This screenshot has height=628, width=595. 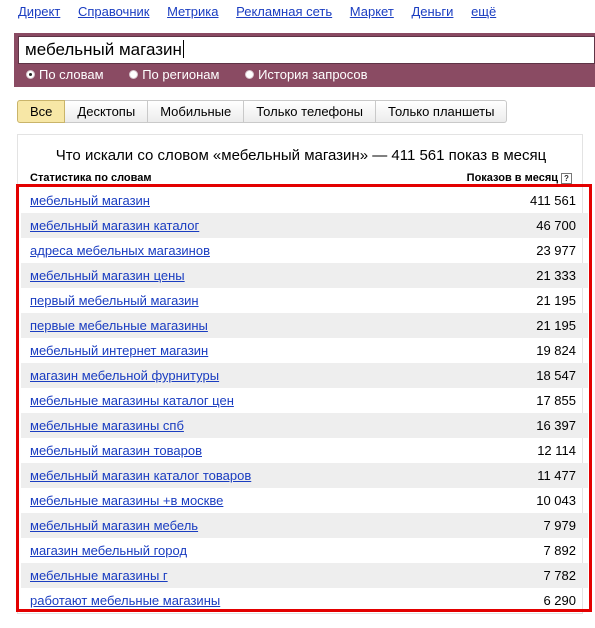 What do you see at coordinates (90, 200) in the screenshot?
I see `phrase-link: мебельный магазин` at bounding box center [90, 200].